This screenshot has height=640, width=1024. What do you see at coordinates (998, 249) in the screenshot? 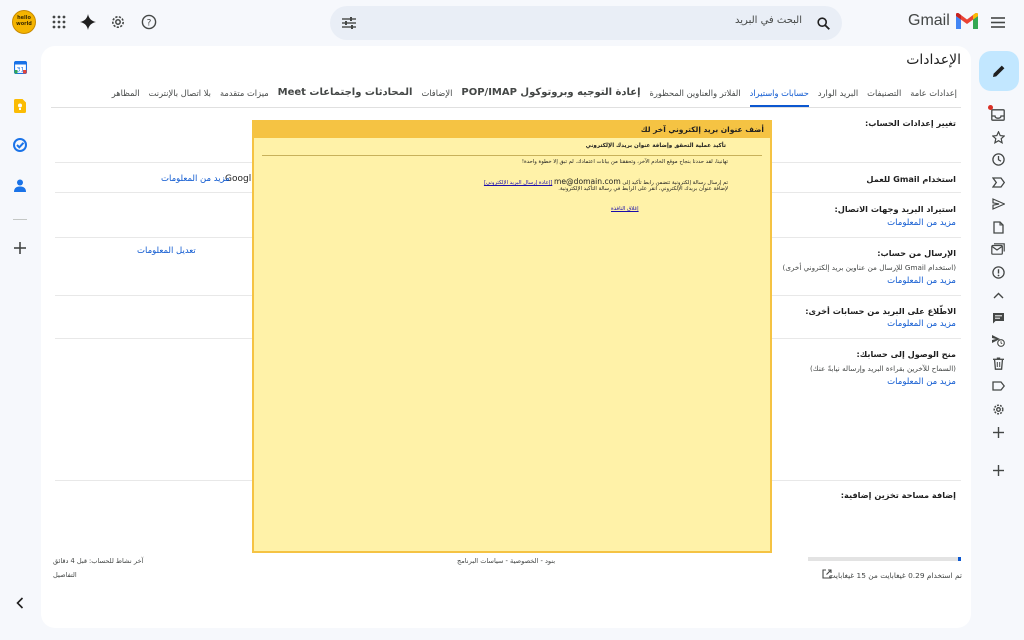
I see `all-mail-icon` at bounding box center [998, 249].